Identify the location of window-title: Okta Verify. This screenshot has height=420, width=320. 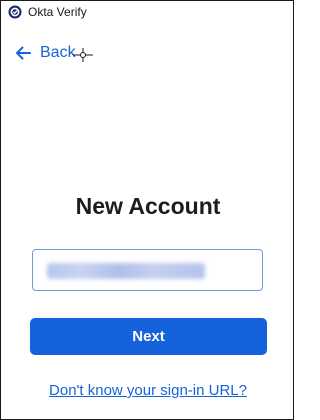
(57, 12).